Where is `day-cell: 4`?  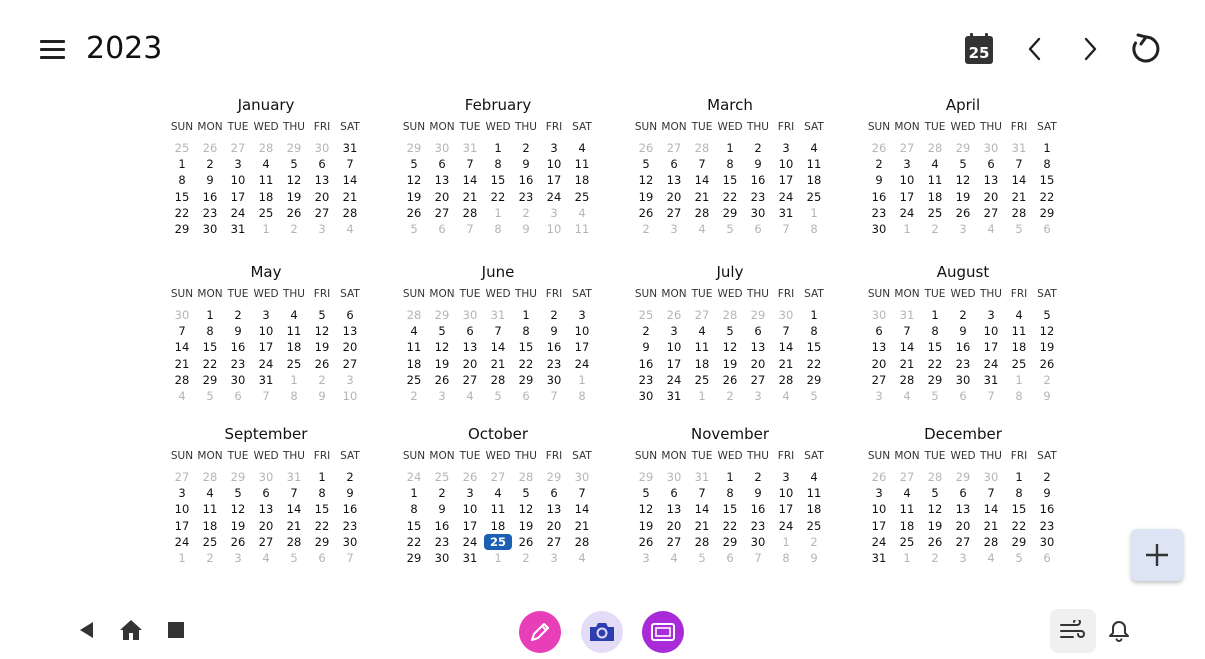
day-cell: 4 is located at coordinates (1019, 315).